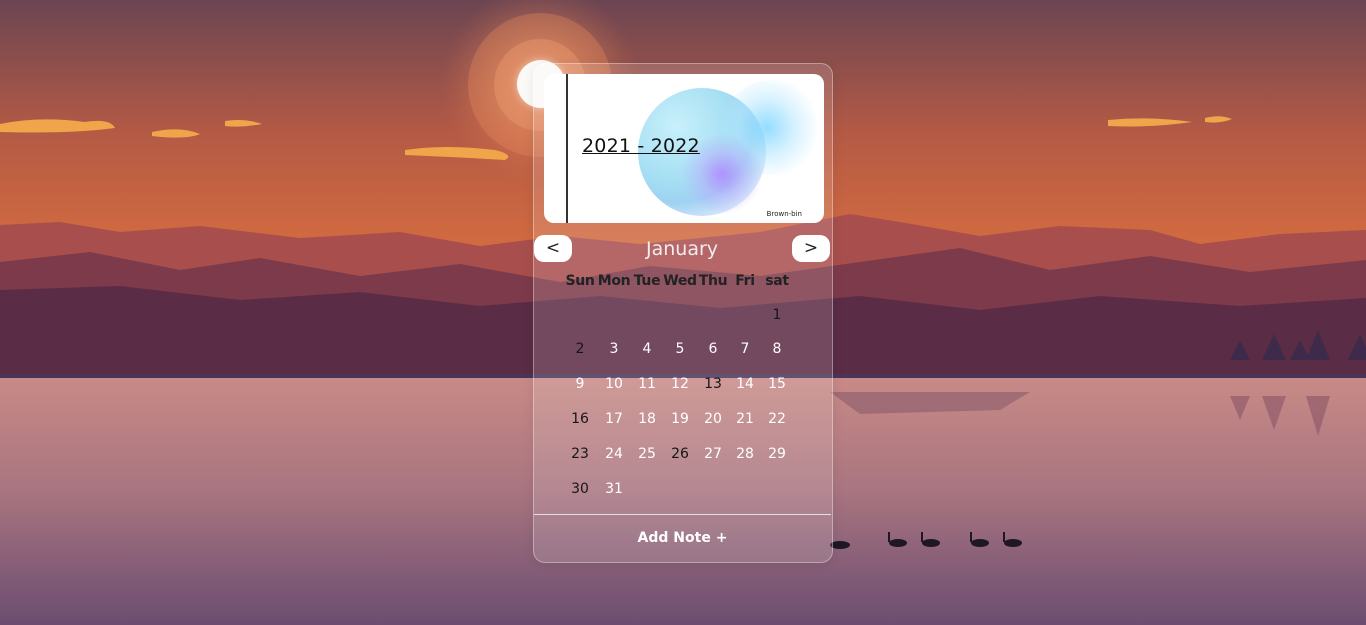 The image size is (1366, 625). I want to click on day-cell: 15, so click(777, 384).